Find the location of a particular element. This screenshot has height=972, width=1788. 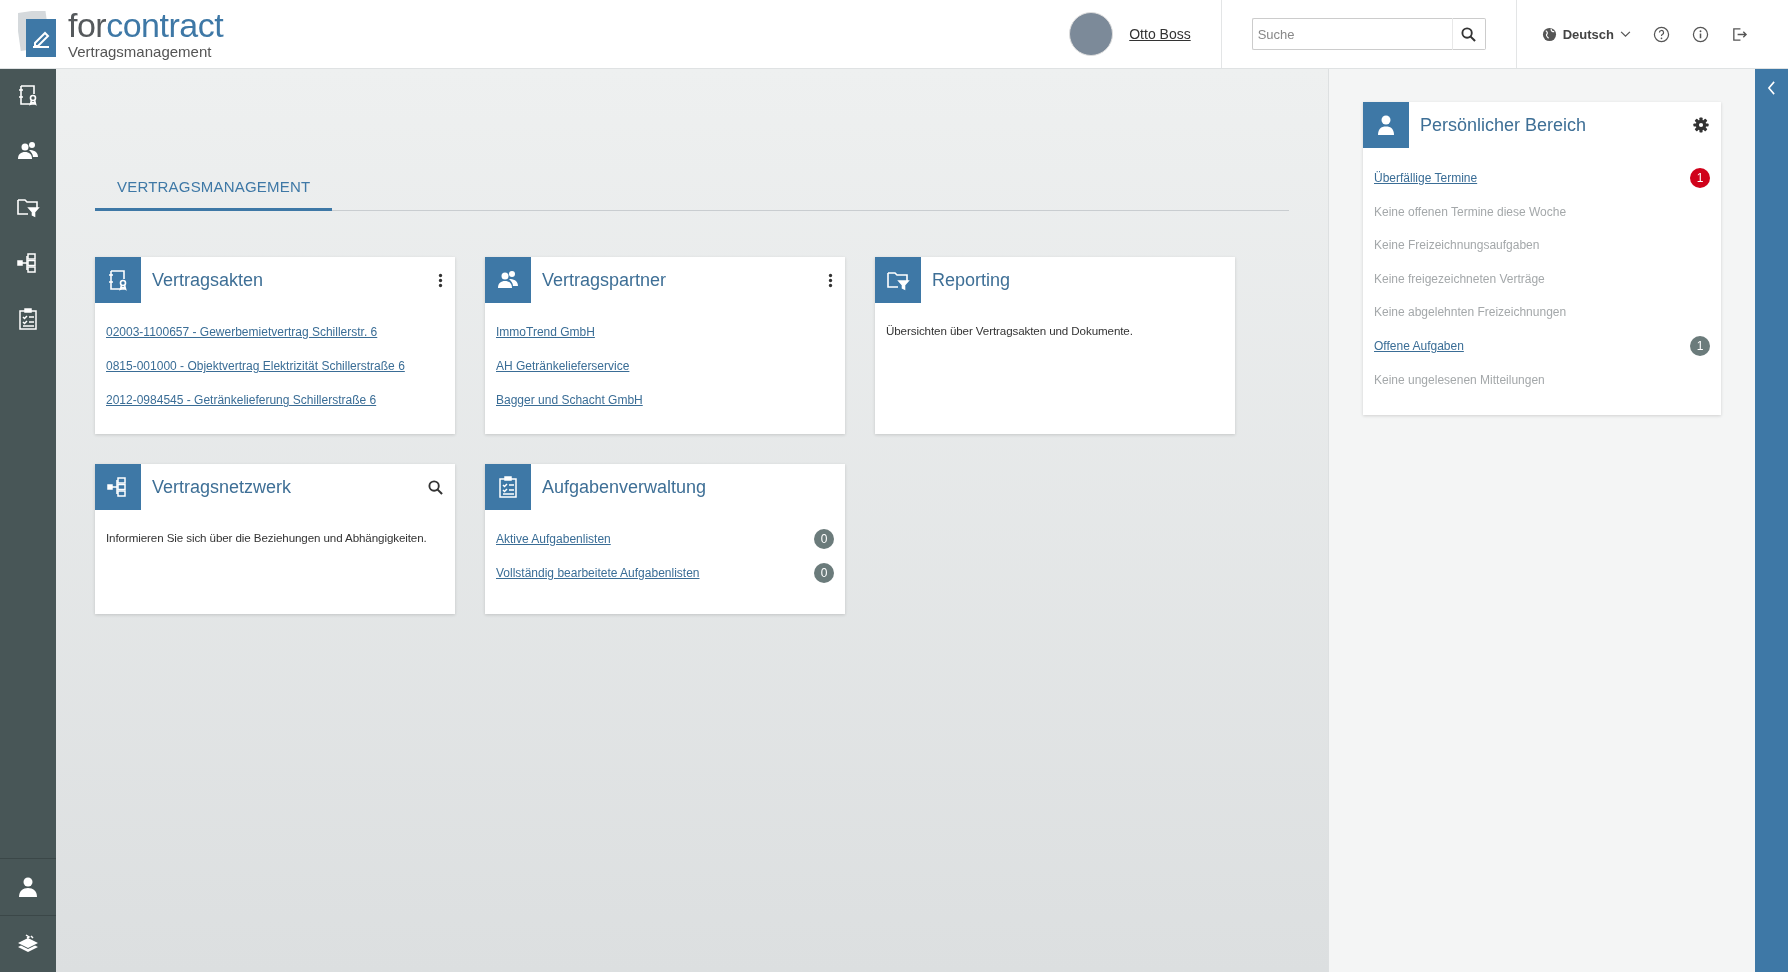

card-description: Übersichten über Vertragsakten und Dokumente. is located at coordinates (1010, 330).